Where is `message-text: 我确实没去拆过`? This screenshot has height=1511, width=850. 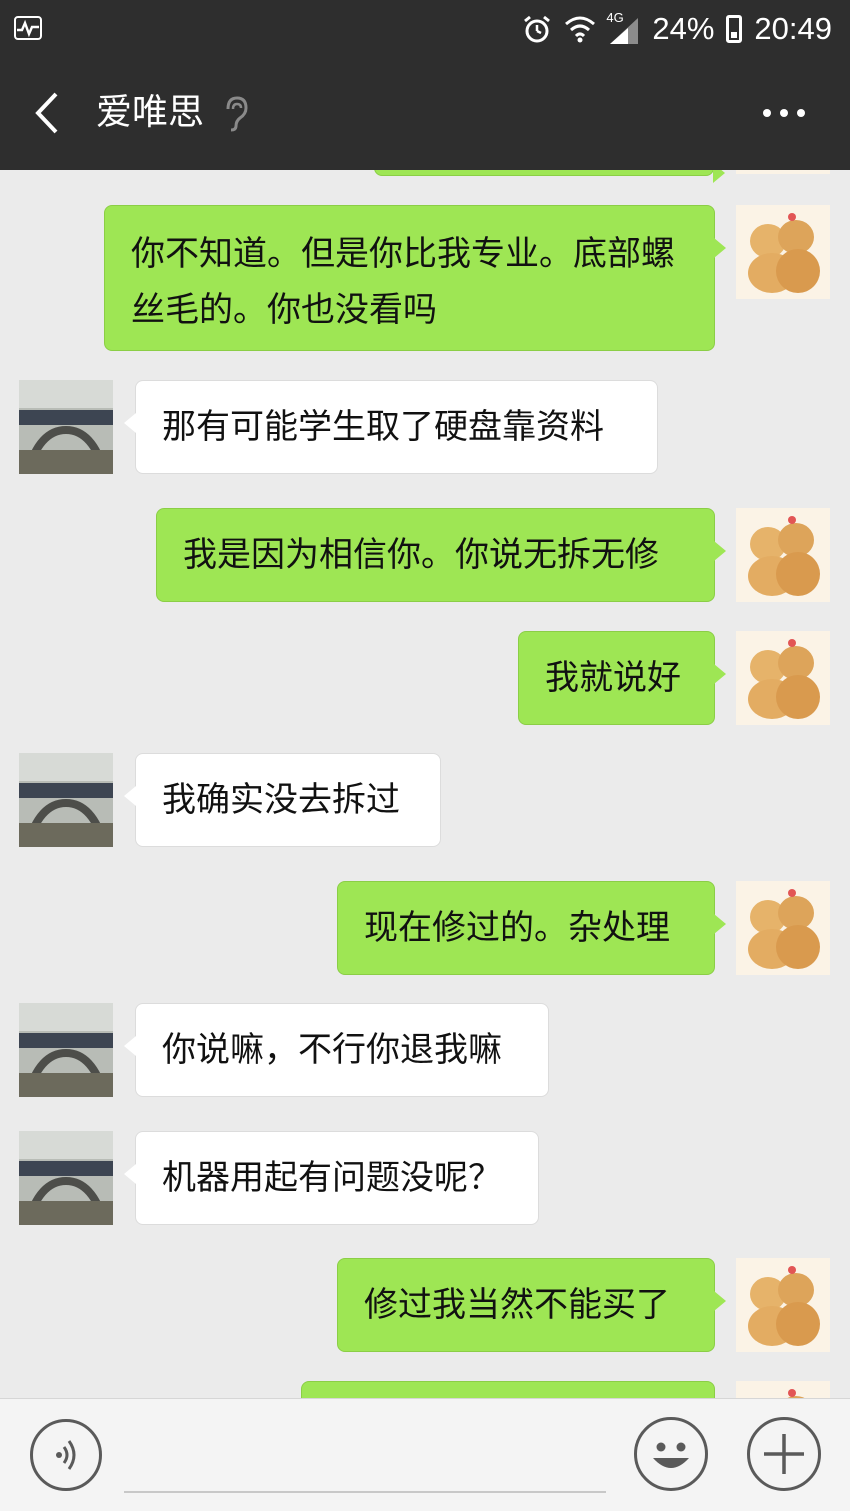 message-text: 我确实没去拆过 is located at coordinates (281, 800).